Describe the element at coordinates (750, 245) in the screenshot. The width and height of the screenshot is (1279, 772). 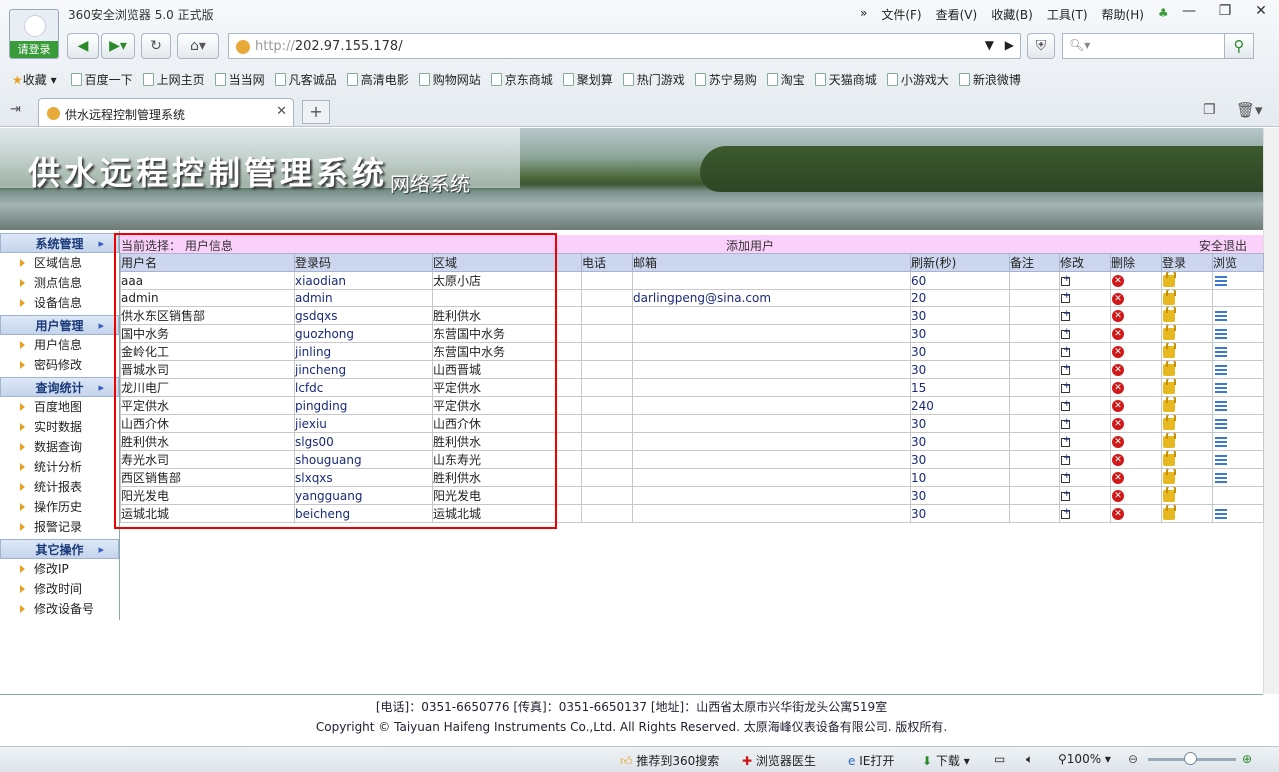
I see `add-user-link: 添加用户` at that location.